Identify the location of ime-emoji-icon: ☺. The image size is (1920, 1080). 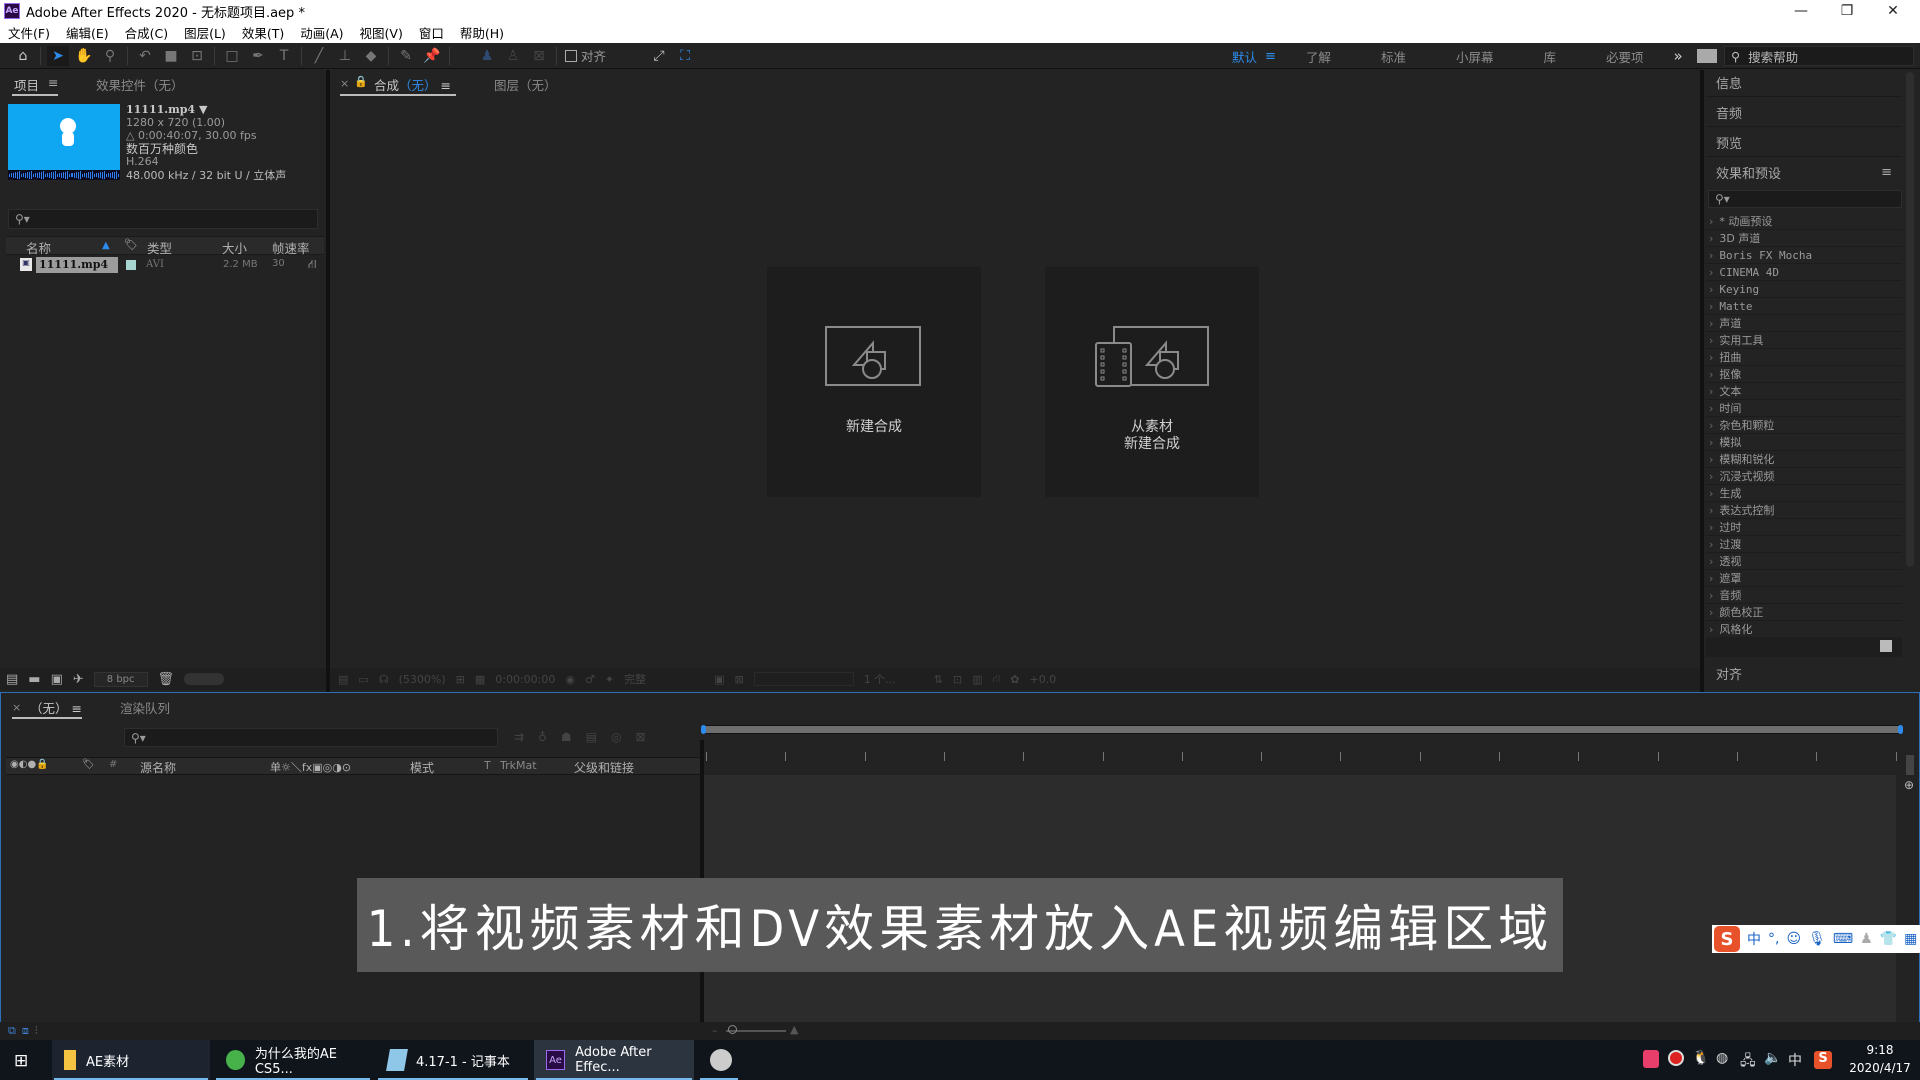
(1793, 939).